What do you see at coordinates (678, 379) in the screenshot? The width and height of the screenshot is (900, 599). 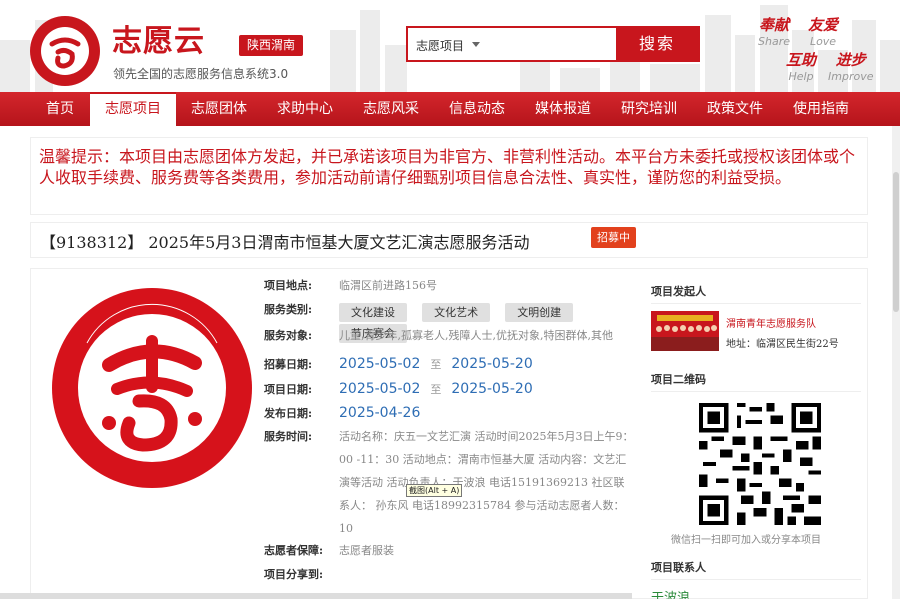 I see `qr-heading: 项目二维码` at bounding box center [678, 379].